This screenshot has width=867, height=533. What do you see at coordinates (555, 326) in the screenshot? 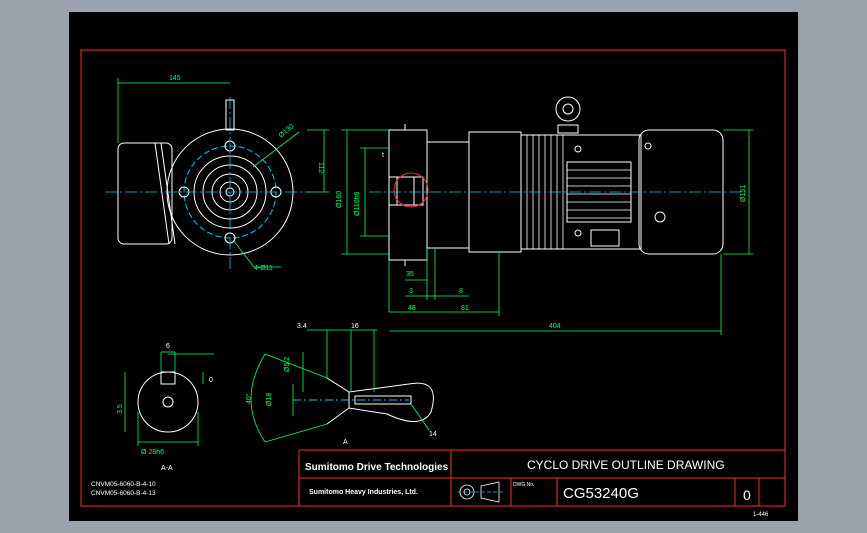
I see `dim-404: 404` at bounding box center [555, 326].